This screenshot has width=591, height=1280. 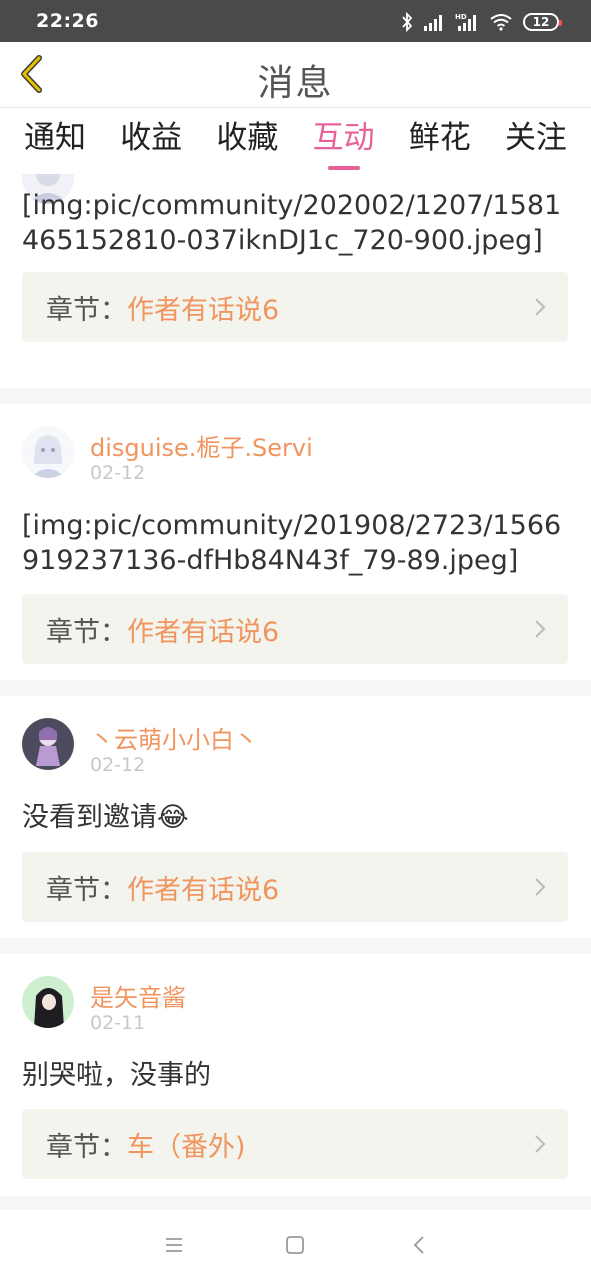 I want to click on username: disguise.栀子.Servi, so click(x=201, y=445).